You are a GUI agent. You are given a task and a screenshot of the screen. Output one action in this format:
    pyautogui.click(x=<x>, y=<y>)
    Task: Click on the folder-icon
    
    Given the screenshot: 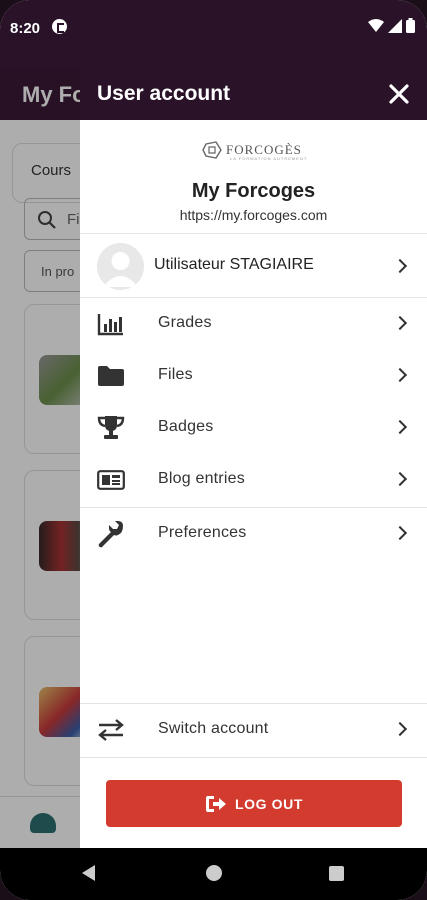 What is the action you would take?
    pyautogui.click(x=111, y=376)
    